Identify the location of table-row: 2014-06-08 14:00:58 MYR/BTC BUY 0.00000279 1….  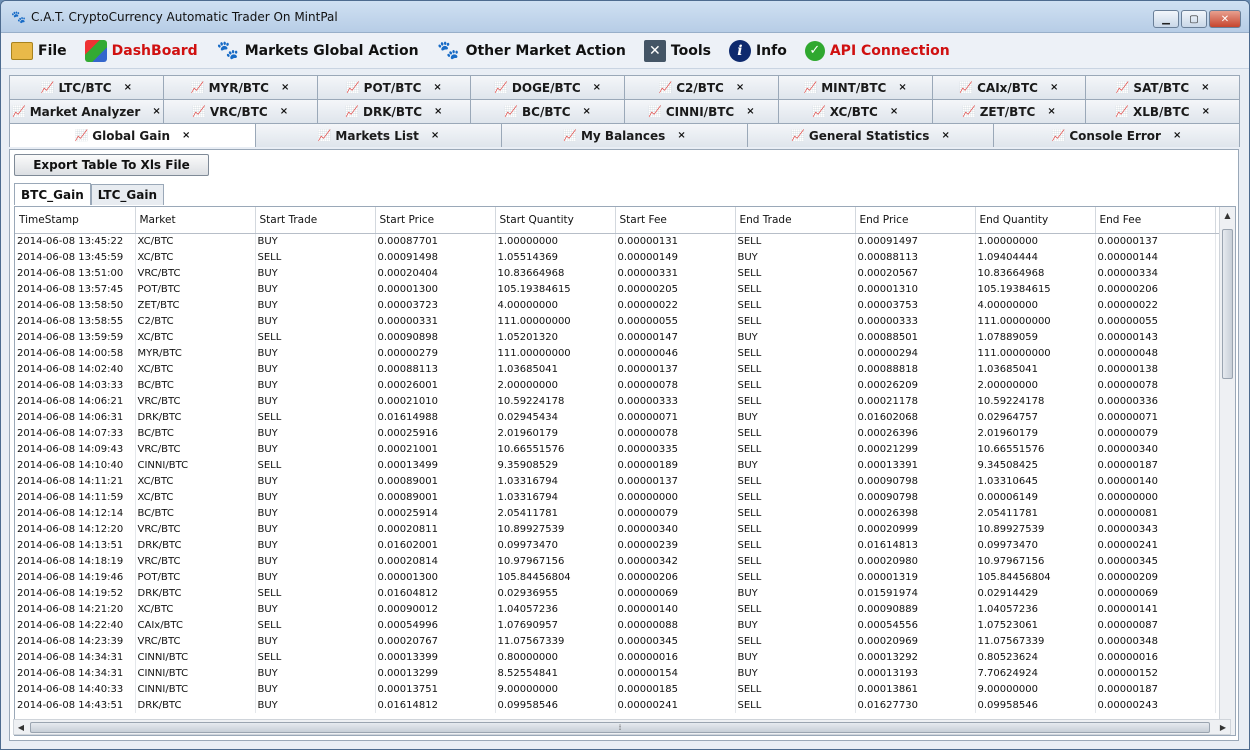
(618, 353).